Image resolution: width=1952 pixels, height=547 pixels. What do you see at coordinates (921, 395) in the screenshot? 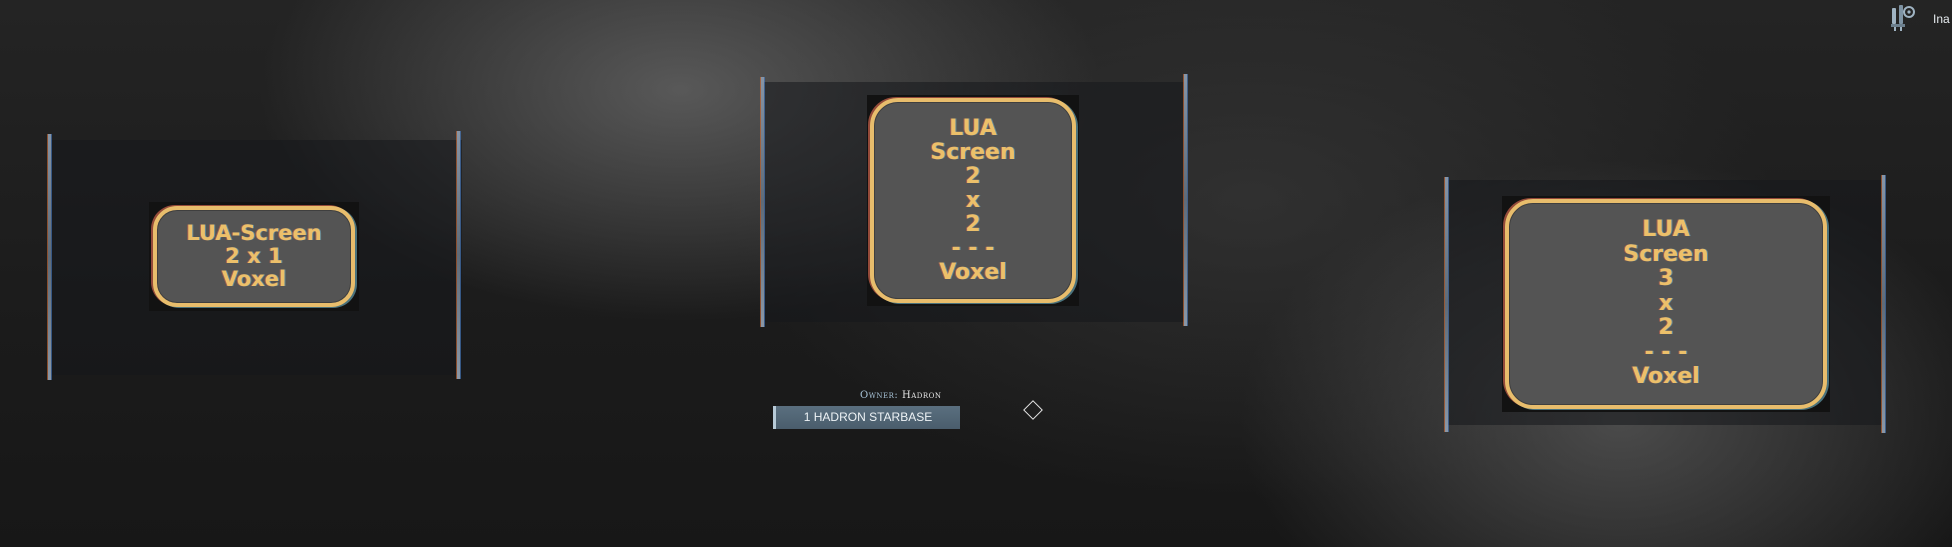
I see `owner-value: Hadron` at bounding box center [921, 395].